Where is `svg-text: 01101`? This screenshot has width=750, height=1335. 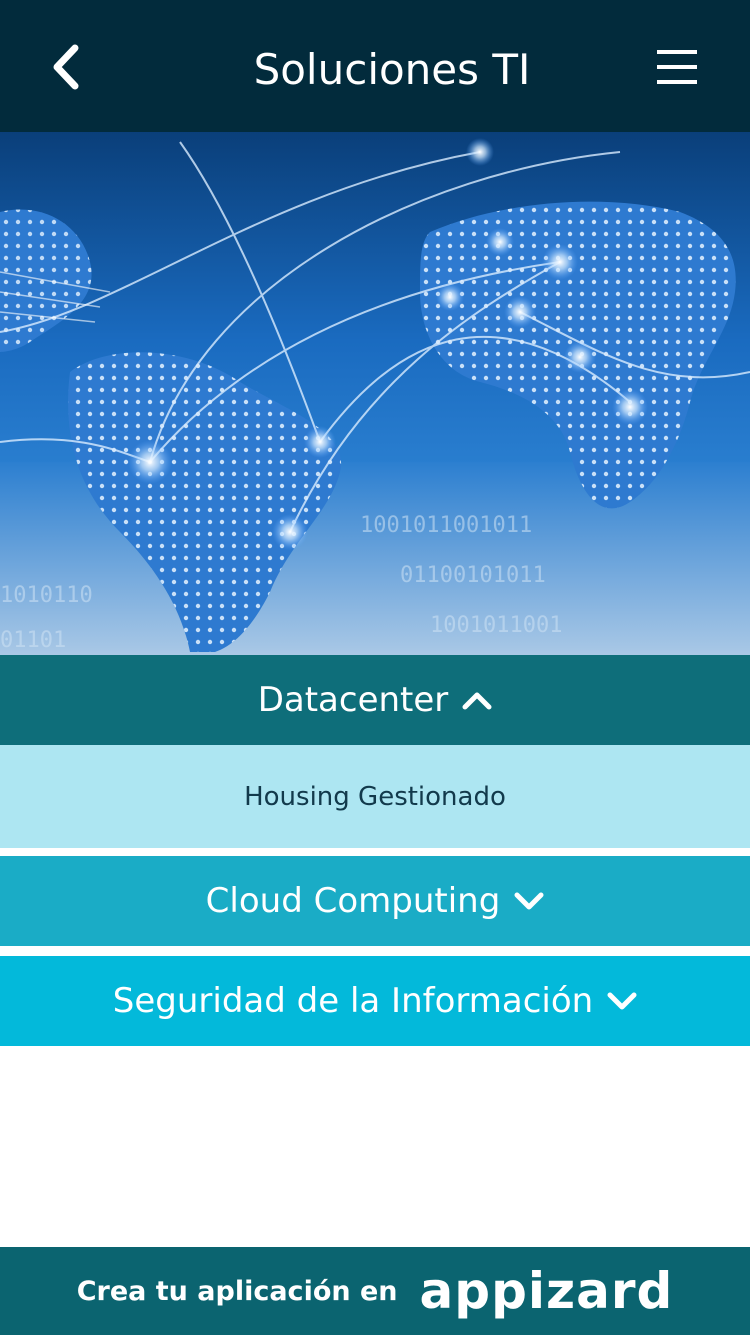 svg-text: 01101 is located at coordinates (33, 640).